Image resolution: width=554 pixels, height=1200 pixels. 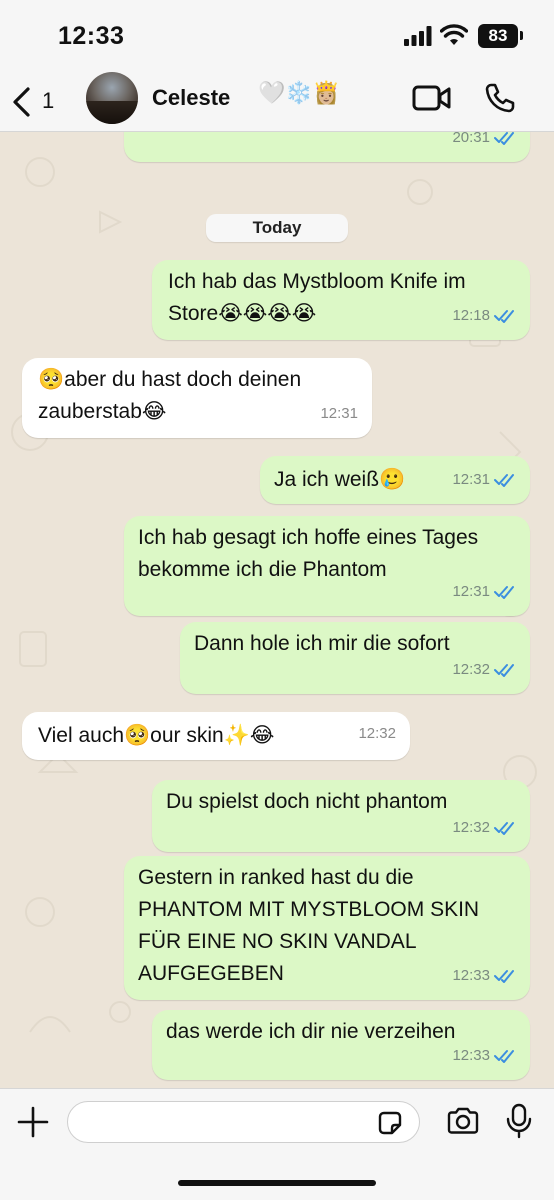 What do you see at coordinates (277, 1183) in the screenshot?
I see `home-indicator` at bounding box center [277, 1183].